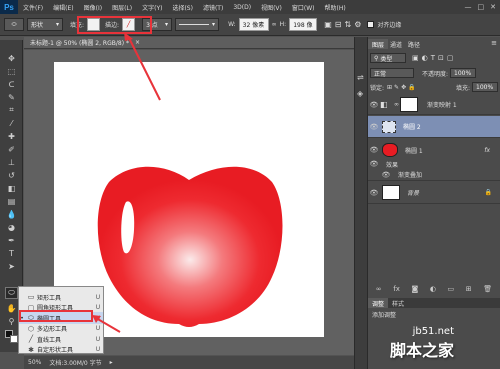 Image resolution: width=500 pixels, height=369 pixels. What do you see at coordinates (303, 7) in the screenshot?
I see `menu-window: 窗口(W)` at bounding box center [303, 7].